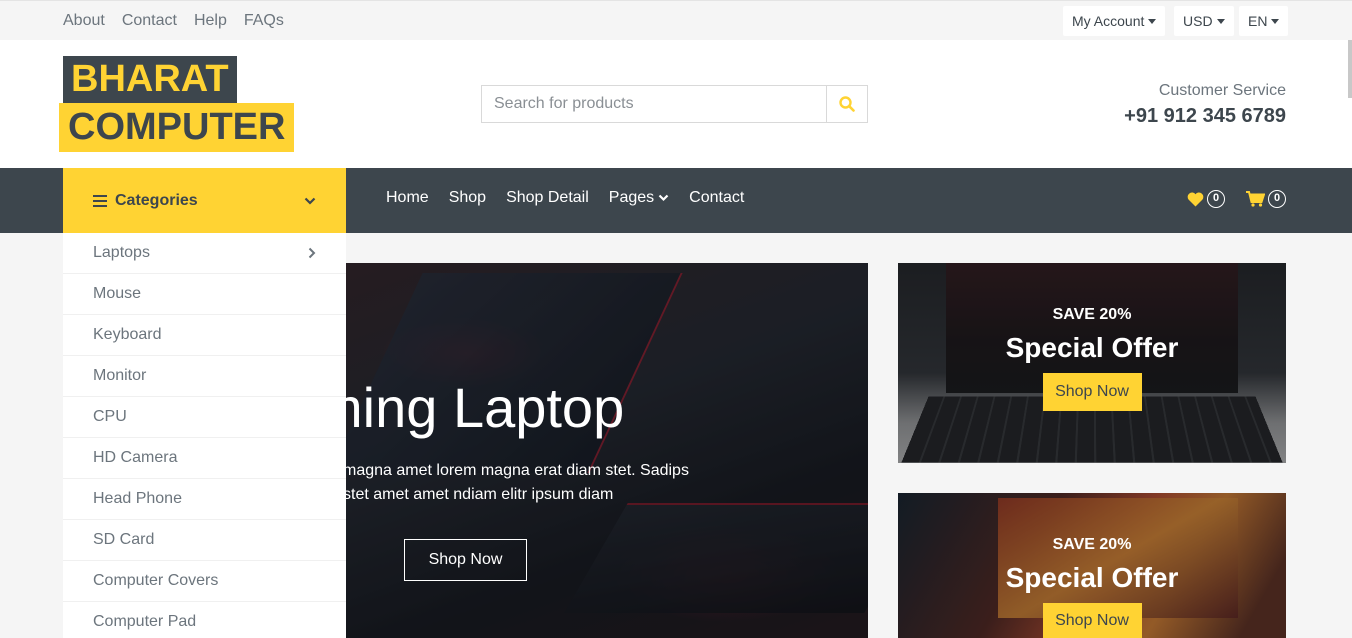 The width and height of the screenshot is (1352, 638). What do you see at coordinates (121, 253) in the screenshot?
I see `category-label: Laptops` at bounding box center [121, 253].